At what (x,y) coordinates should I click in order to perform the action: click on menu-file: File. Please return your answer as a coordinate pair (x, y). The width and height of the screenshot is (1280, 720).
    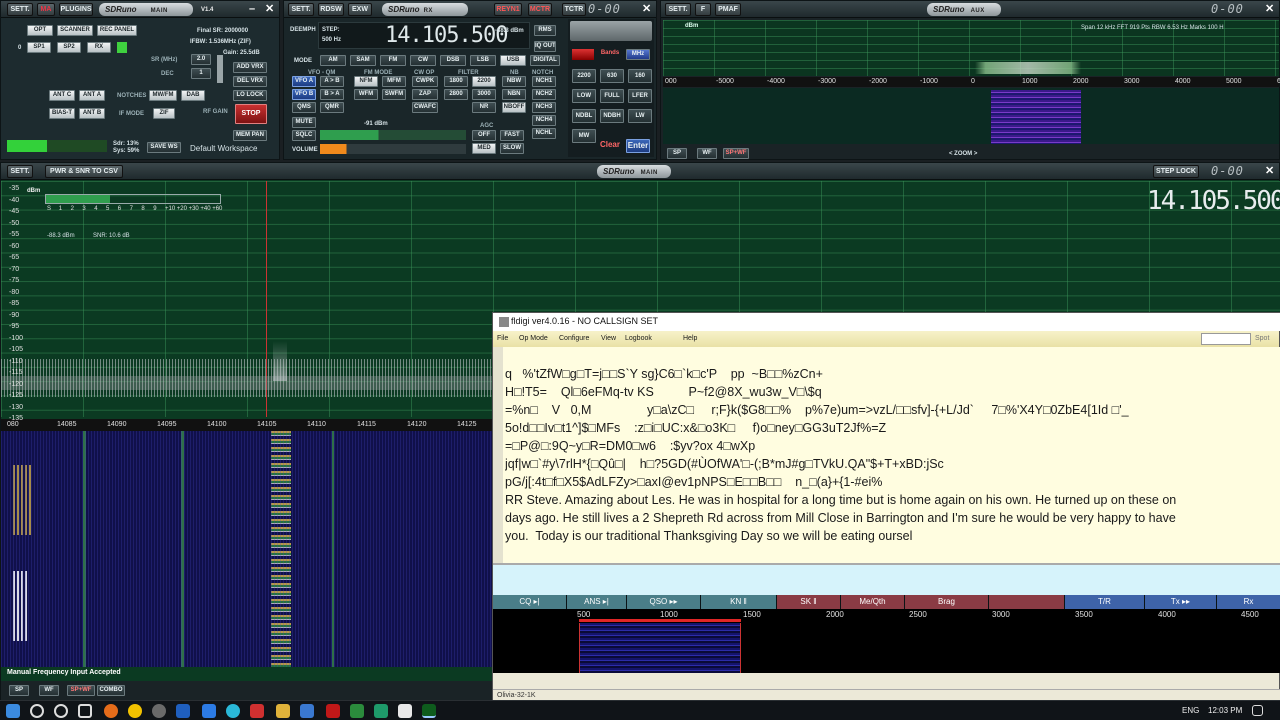
    Looking at the image, I should click on (502, 339).